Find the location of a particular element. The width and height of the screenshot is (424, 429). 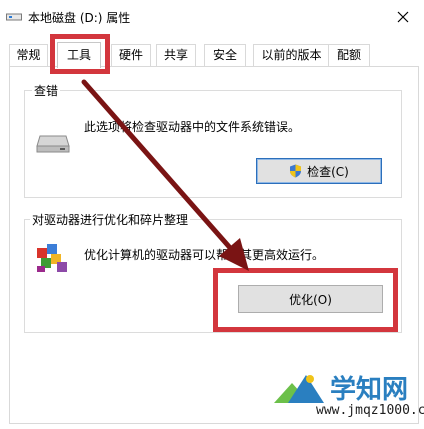

watermark: 学知网 www.jmqz1000.com is located at coordinates (346, 396).